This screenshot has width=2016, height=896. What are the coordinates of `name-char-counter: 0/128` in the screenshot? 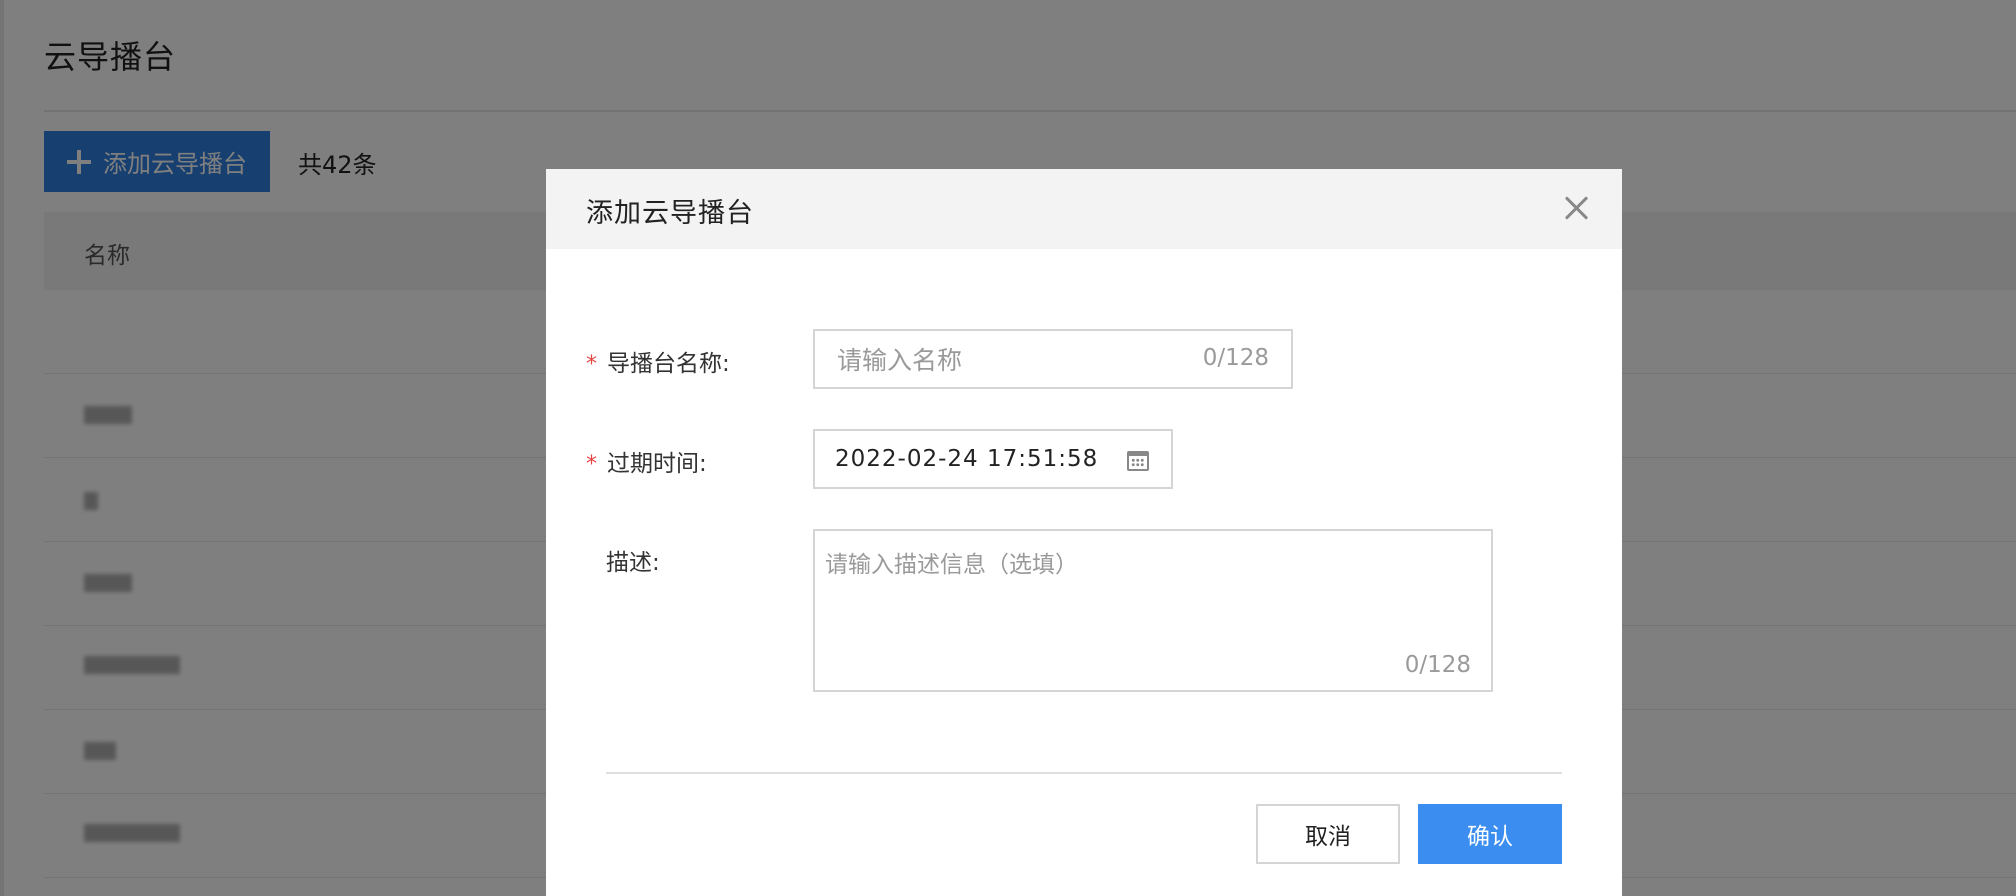 It's located at (1235, 358).